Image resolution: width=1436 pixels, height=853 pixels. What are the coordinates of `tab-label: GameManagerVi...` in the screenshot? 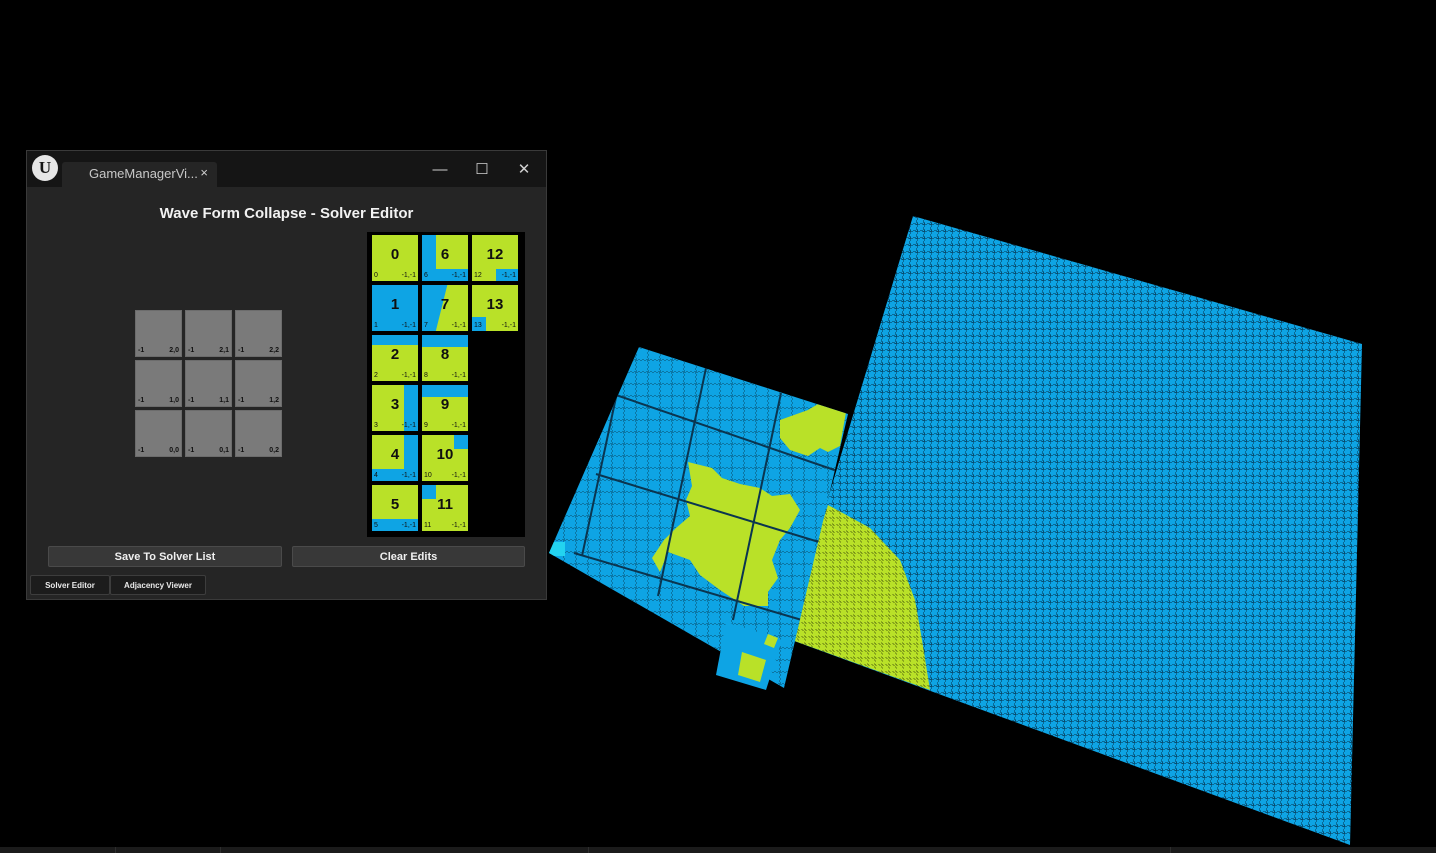 It's located at (143, 173).